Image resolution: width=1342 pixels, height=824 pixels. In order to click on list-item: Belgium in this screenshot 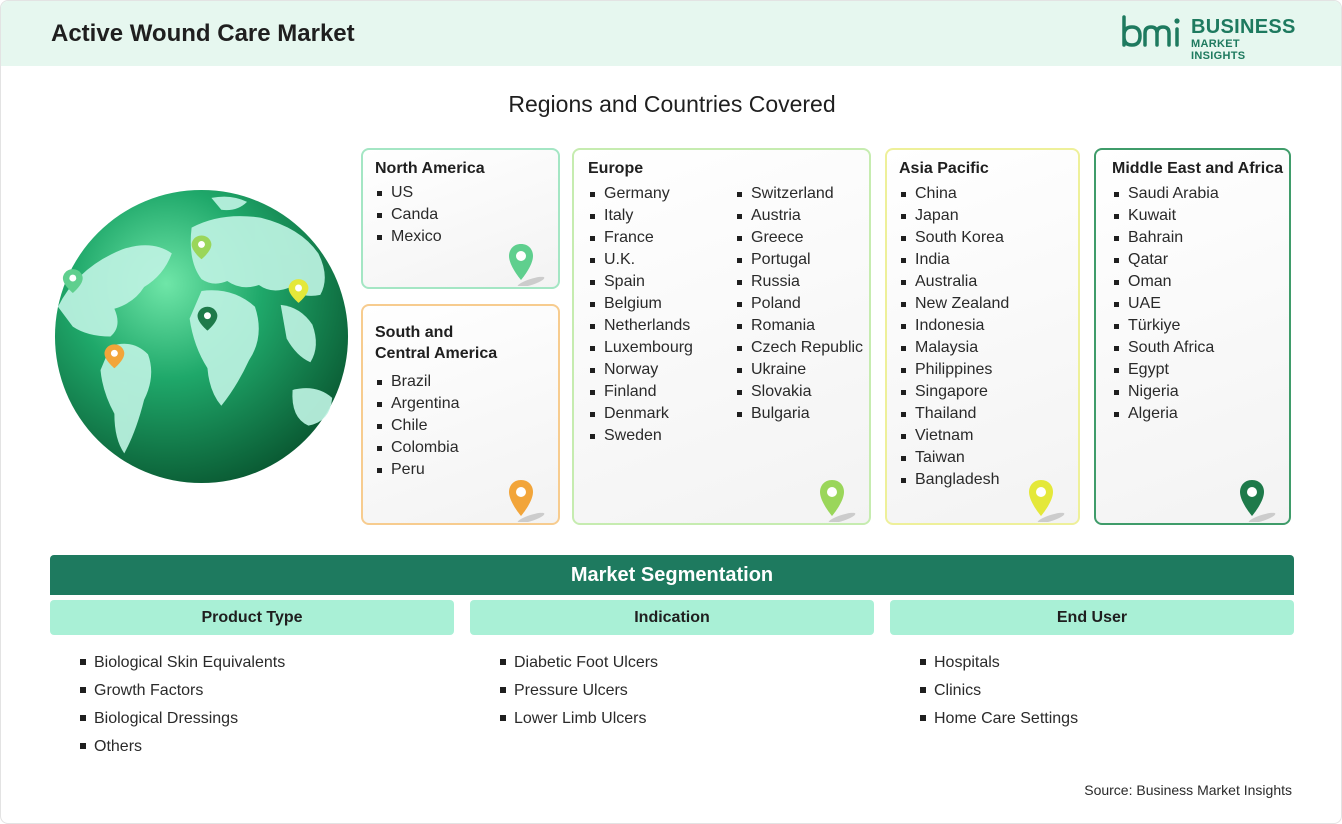, I will do `click(640, 304)`.